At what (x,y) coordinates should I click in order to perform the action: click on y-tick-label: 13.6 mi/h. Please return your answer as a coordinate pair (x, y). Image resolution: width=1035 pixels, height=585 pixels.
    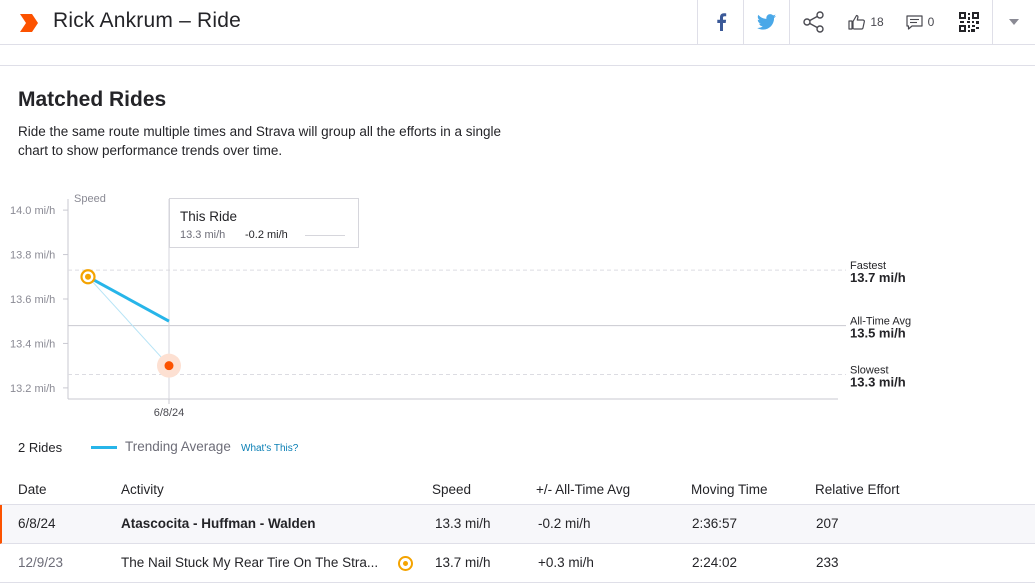
    Looking at the image, I should click on (32, 300).